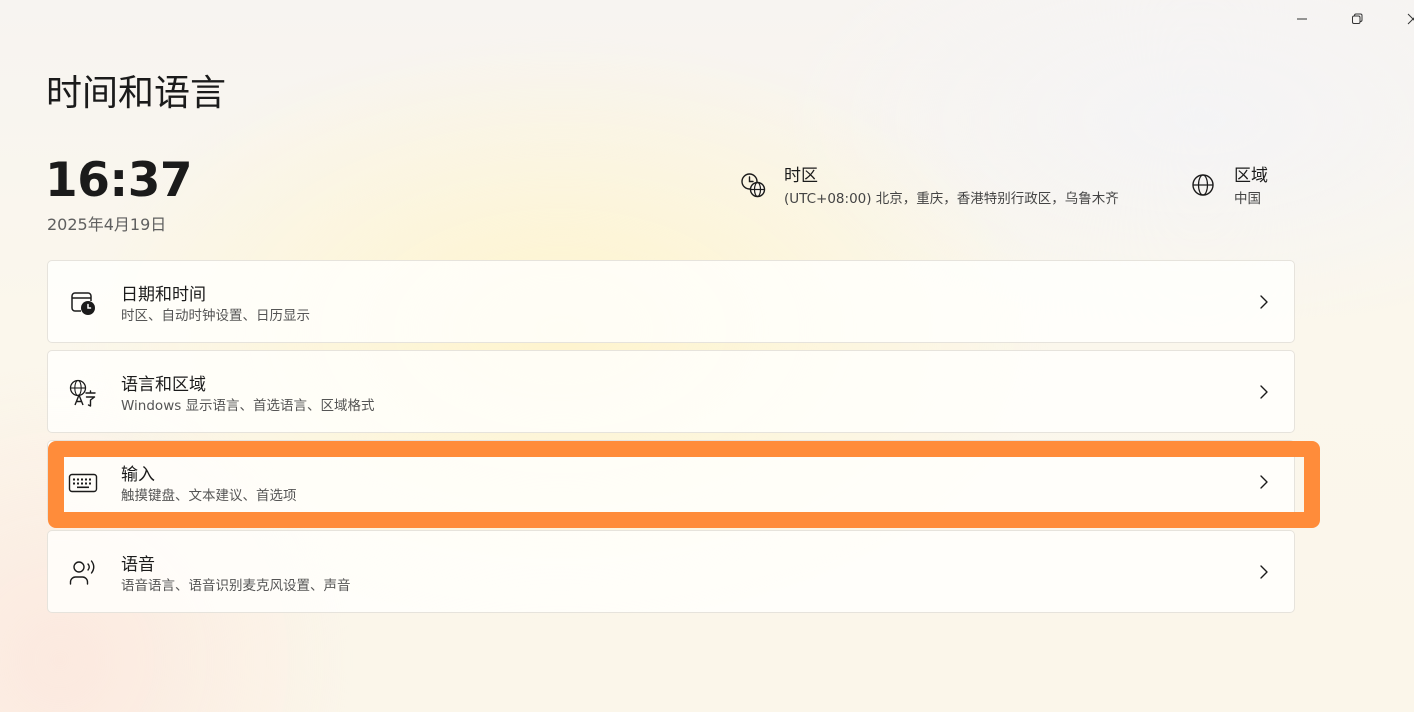 This screenshot has height=712, width=1414. What do you see at coordinates (248, 406) in the screenshot?
I see `settings-item-subtitle: Windows 显示语言、首选语言、区域格式` at bounding box center [248, 406].